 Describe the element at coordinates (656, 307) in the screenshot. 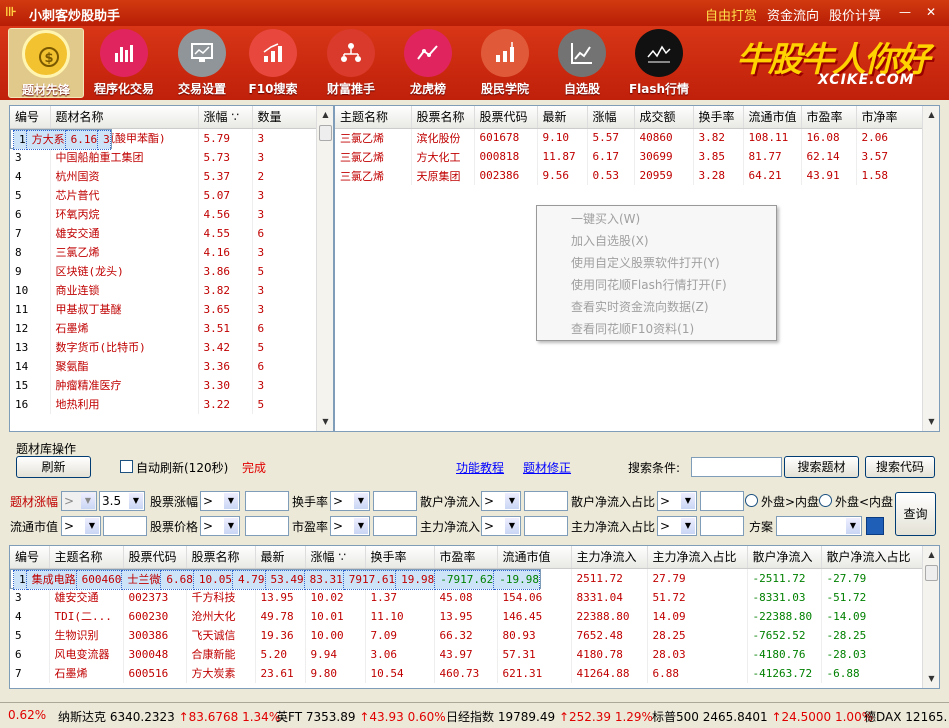

I see `menu-item-capital-flow: 查看实时资金流向数据(Z)` at that location.